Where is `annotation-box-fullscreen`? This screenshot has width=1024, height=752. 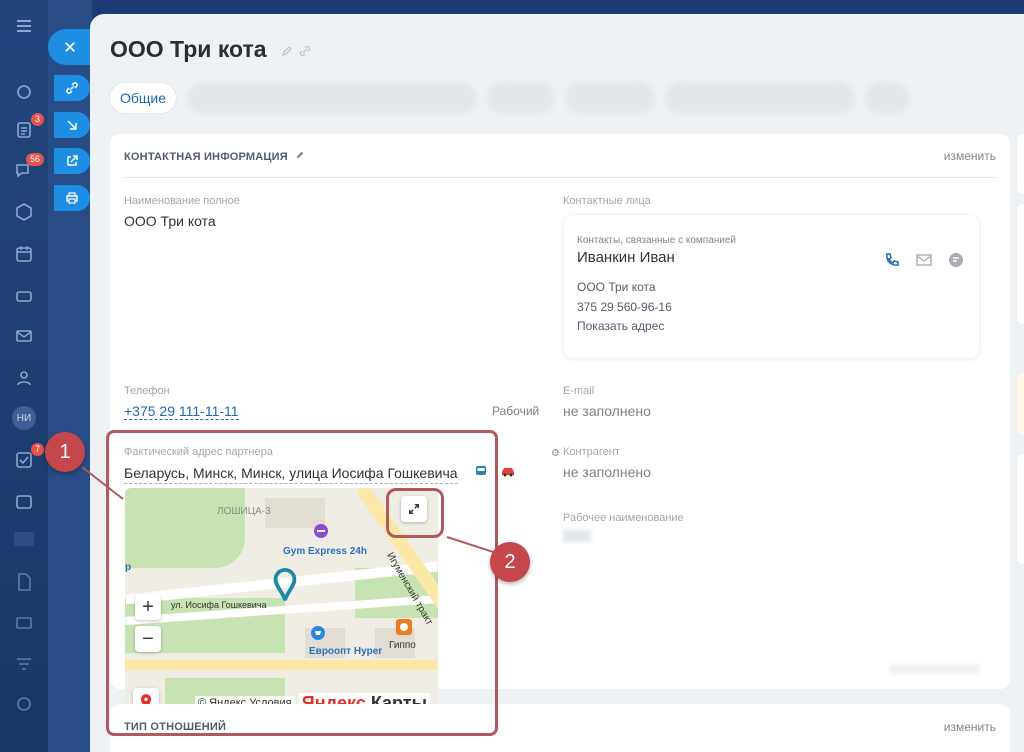 annotation-box-fullscreen is located at coordinates (415, 513).